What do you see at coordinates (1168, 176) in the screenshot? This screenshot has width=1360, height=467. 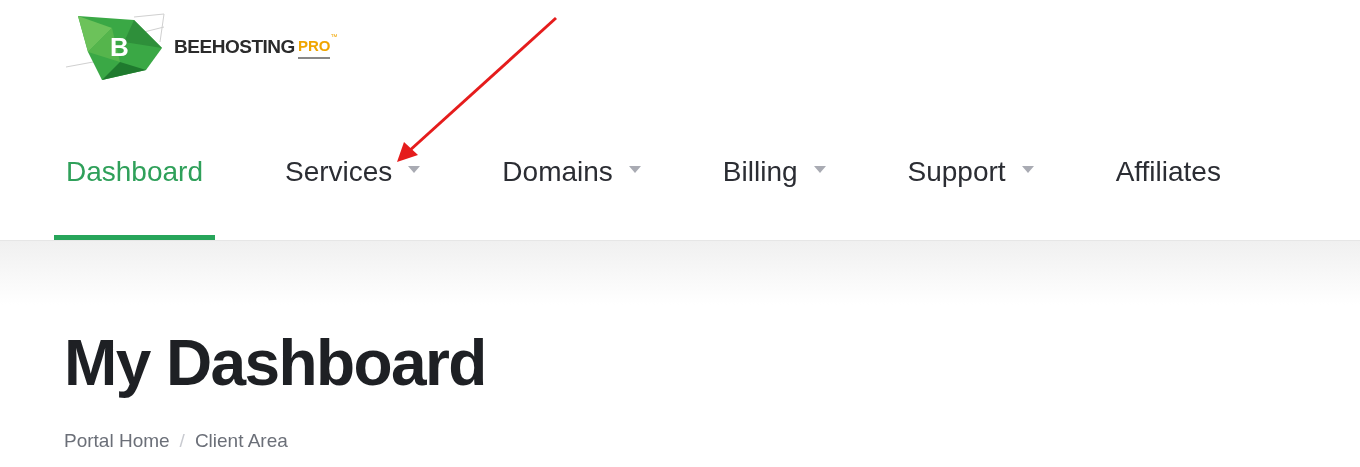 I see `nav-tab: Affiliates` at bounding box center [1168, 176].